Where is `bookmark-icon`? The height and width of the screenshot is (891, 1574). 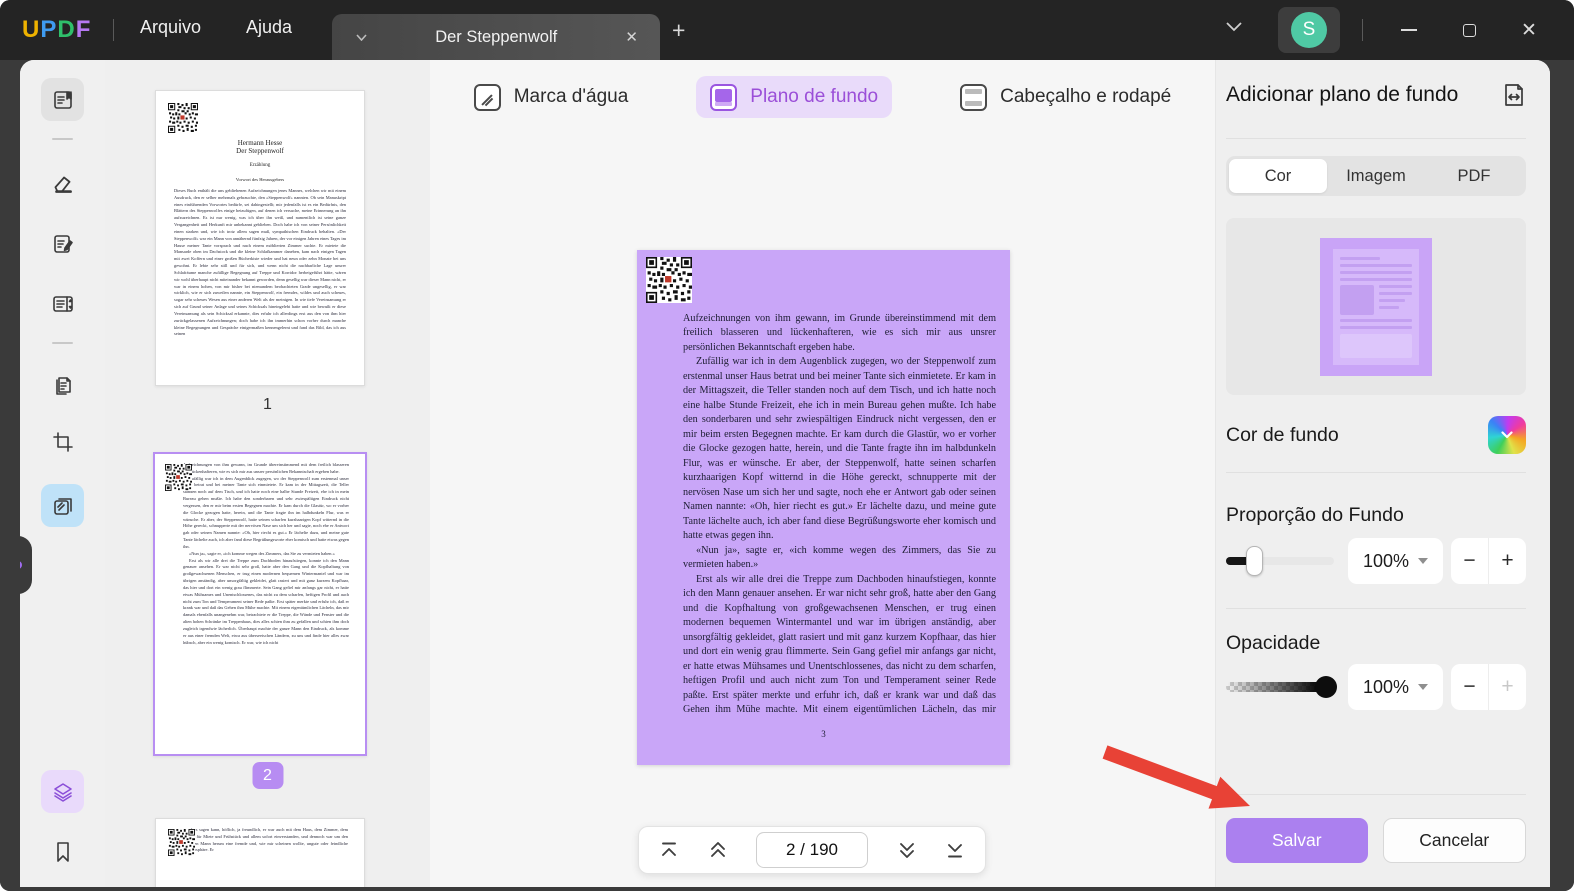
bookmark-icon is located at coordinates (62, 851).